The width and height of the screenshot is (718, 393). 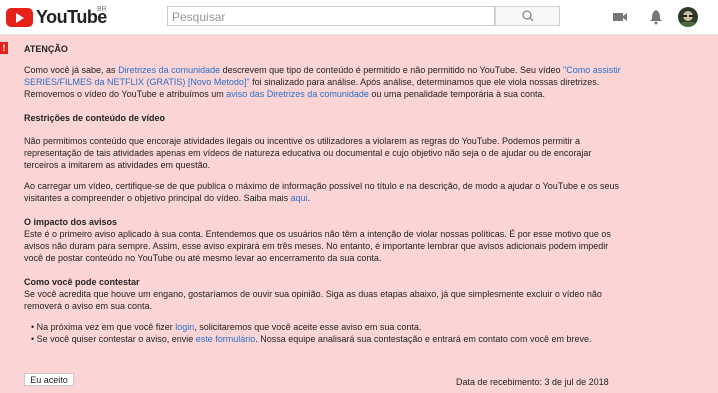 I want to click on accept-button: Eu aceito, so click(x=49, y=379).